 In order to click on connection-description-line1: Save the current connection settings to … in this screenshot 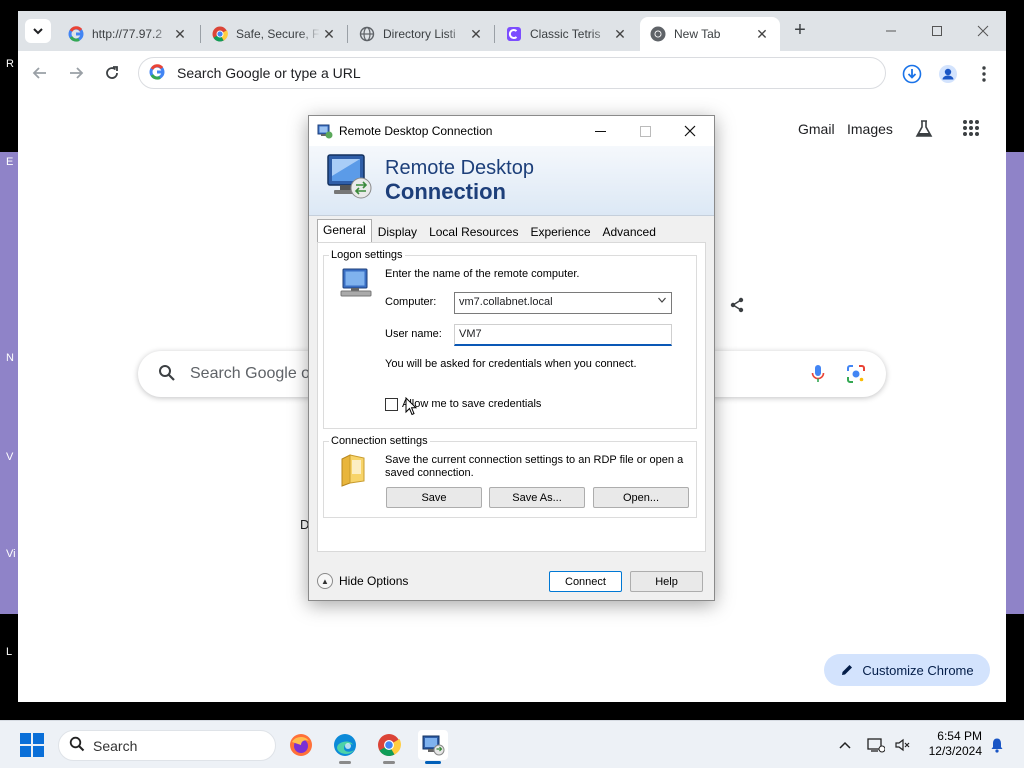, I will do `click(534, 460)`.